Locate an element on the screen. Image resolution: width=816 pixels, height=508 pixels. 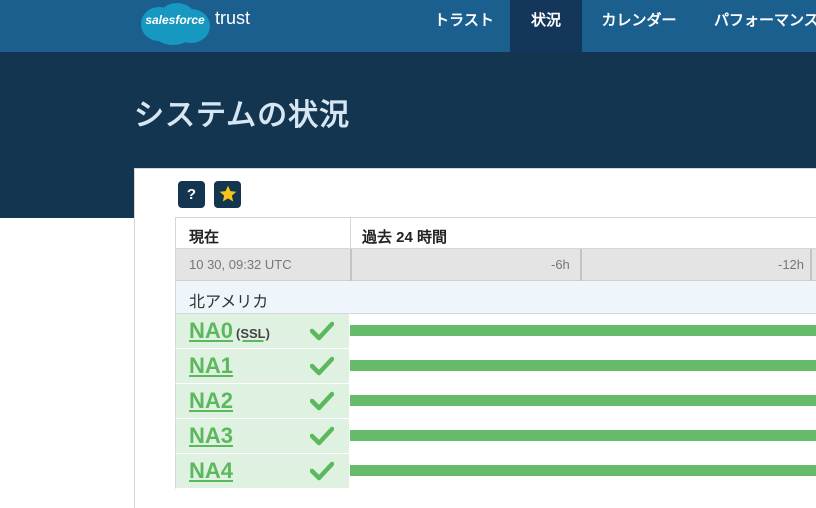
instance-link-na0: NA0 (SSL) is located at coordinates (229, 331).